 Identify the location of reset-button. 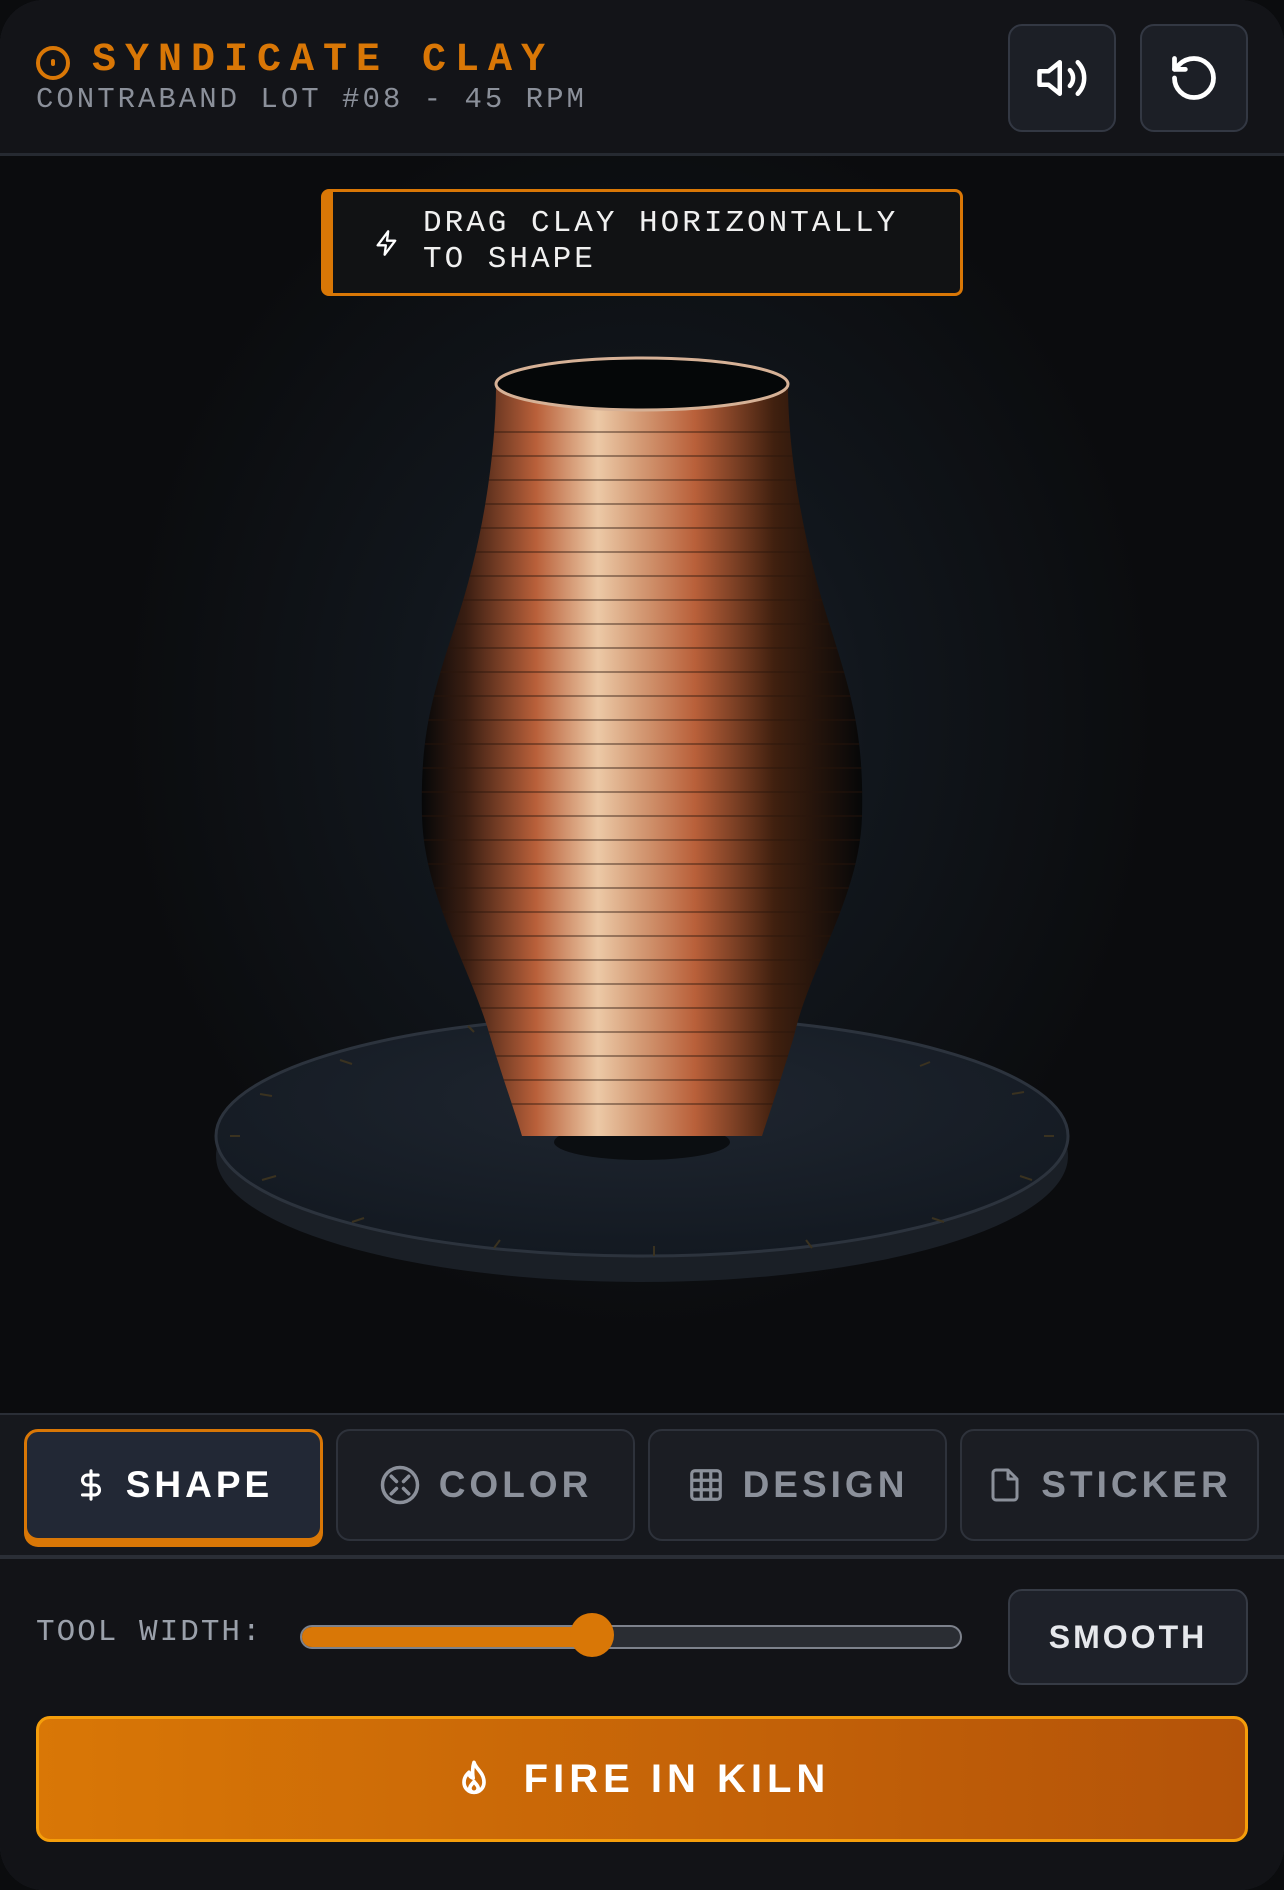
(1194, 78).